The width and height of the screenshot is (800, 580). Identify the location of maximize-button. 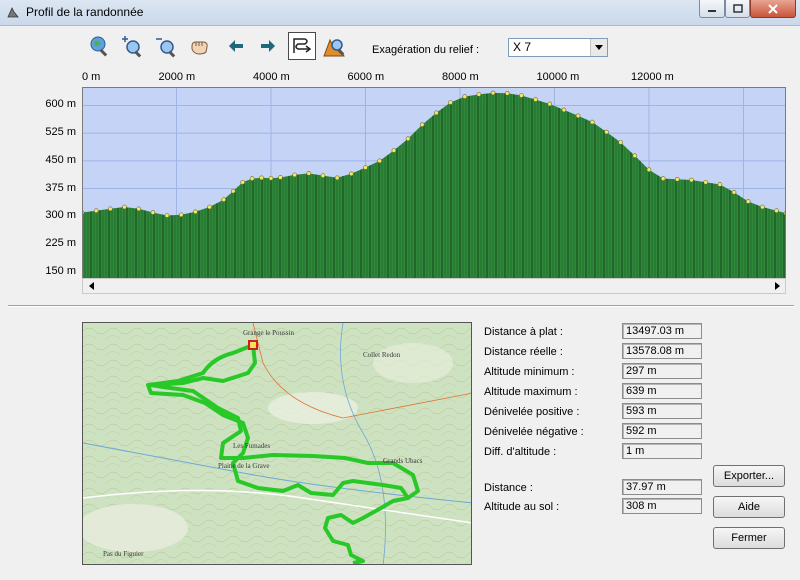
(737, 9).